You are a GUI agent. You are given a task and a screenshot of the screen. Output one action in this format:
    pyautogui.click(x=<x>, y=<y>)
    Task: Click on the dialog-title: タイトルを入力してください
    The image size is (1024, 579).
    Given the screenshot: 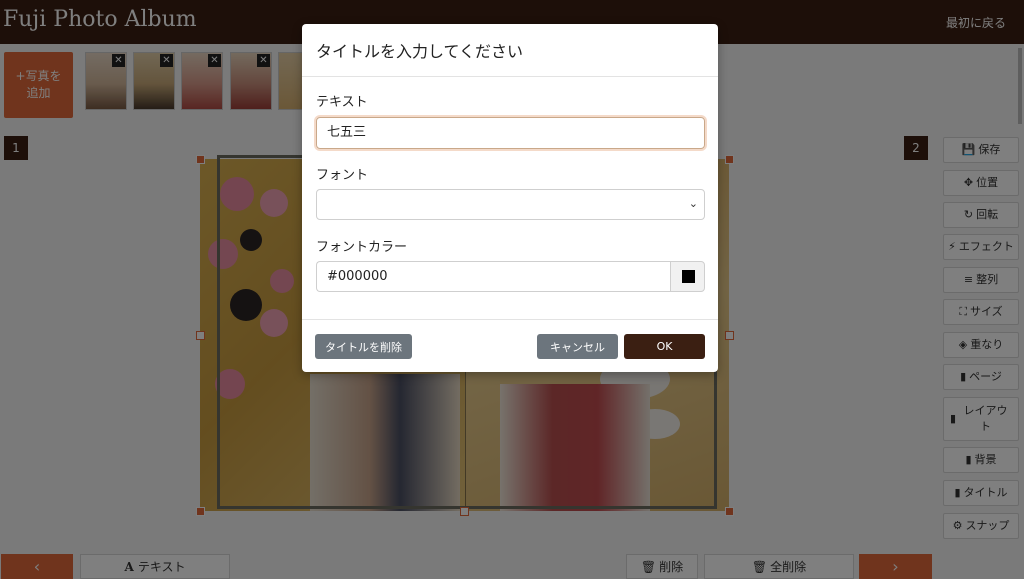 What is the action you would take?
    pyautogui.click(x=420, y=51)
    